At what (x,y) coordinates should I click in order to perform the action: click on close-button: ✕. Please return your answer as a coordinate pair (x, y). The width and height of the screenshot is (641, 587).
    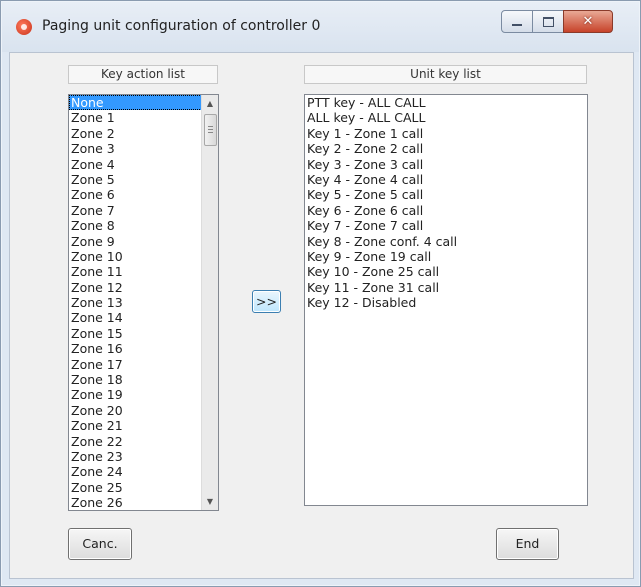
    Looking at the image, I should click on (588, 21).